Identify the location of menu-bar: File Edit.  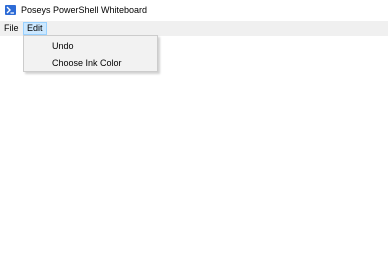
(194, 28).